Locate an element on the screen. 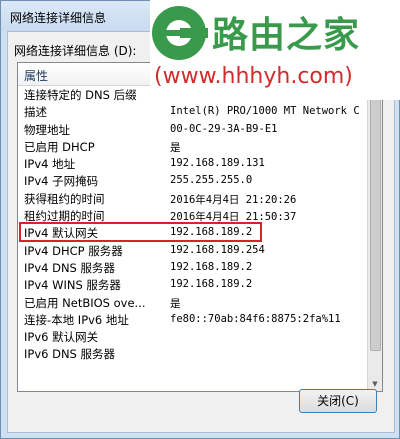 The width and height of the screenshot is (400, 439). table-row: IPv4 WINS 服务器 192.168.189.2 is located at coordinates (193, 284).